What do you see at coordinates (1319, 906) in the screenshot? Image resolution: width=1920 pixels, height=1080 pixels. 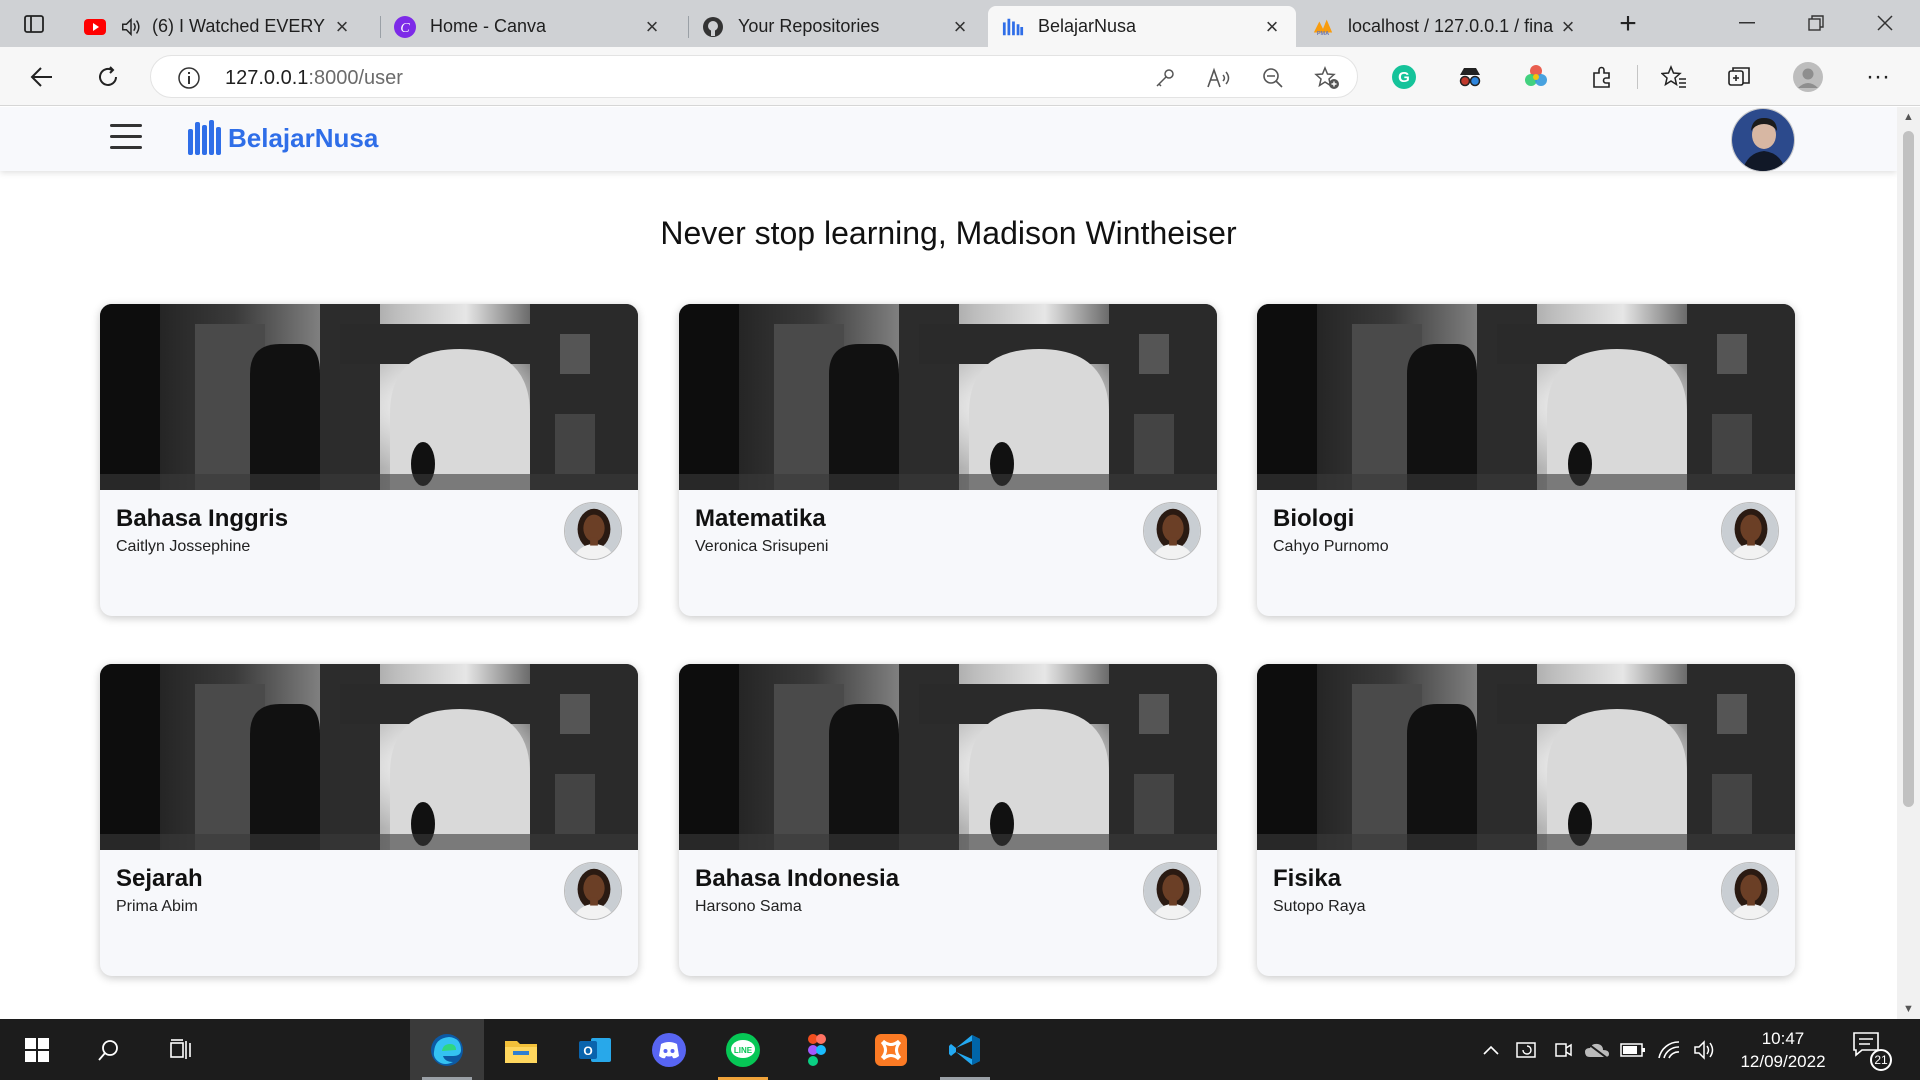 I see `course-teacher: Sutopo Raya` at bounding box center [1319, 906].